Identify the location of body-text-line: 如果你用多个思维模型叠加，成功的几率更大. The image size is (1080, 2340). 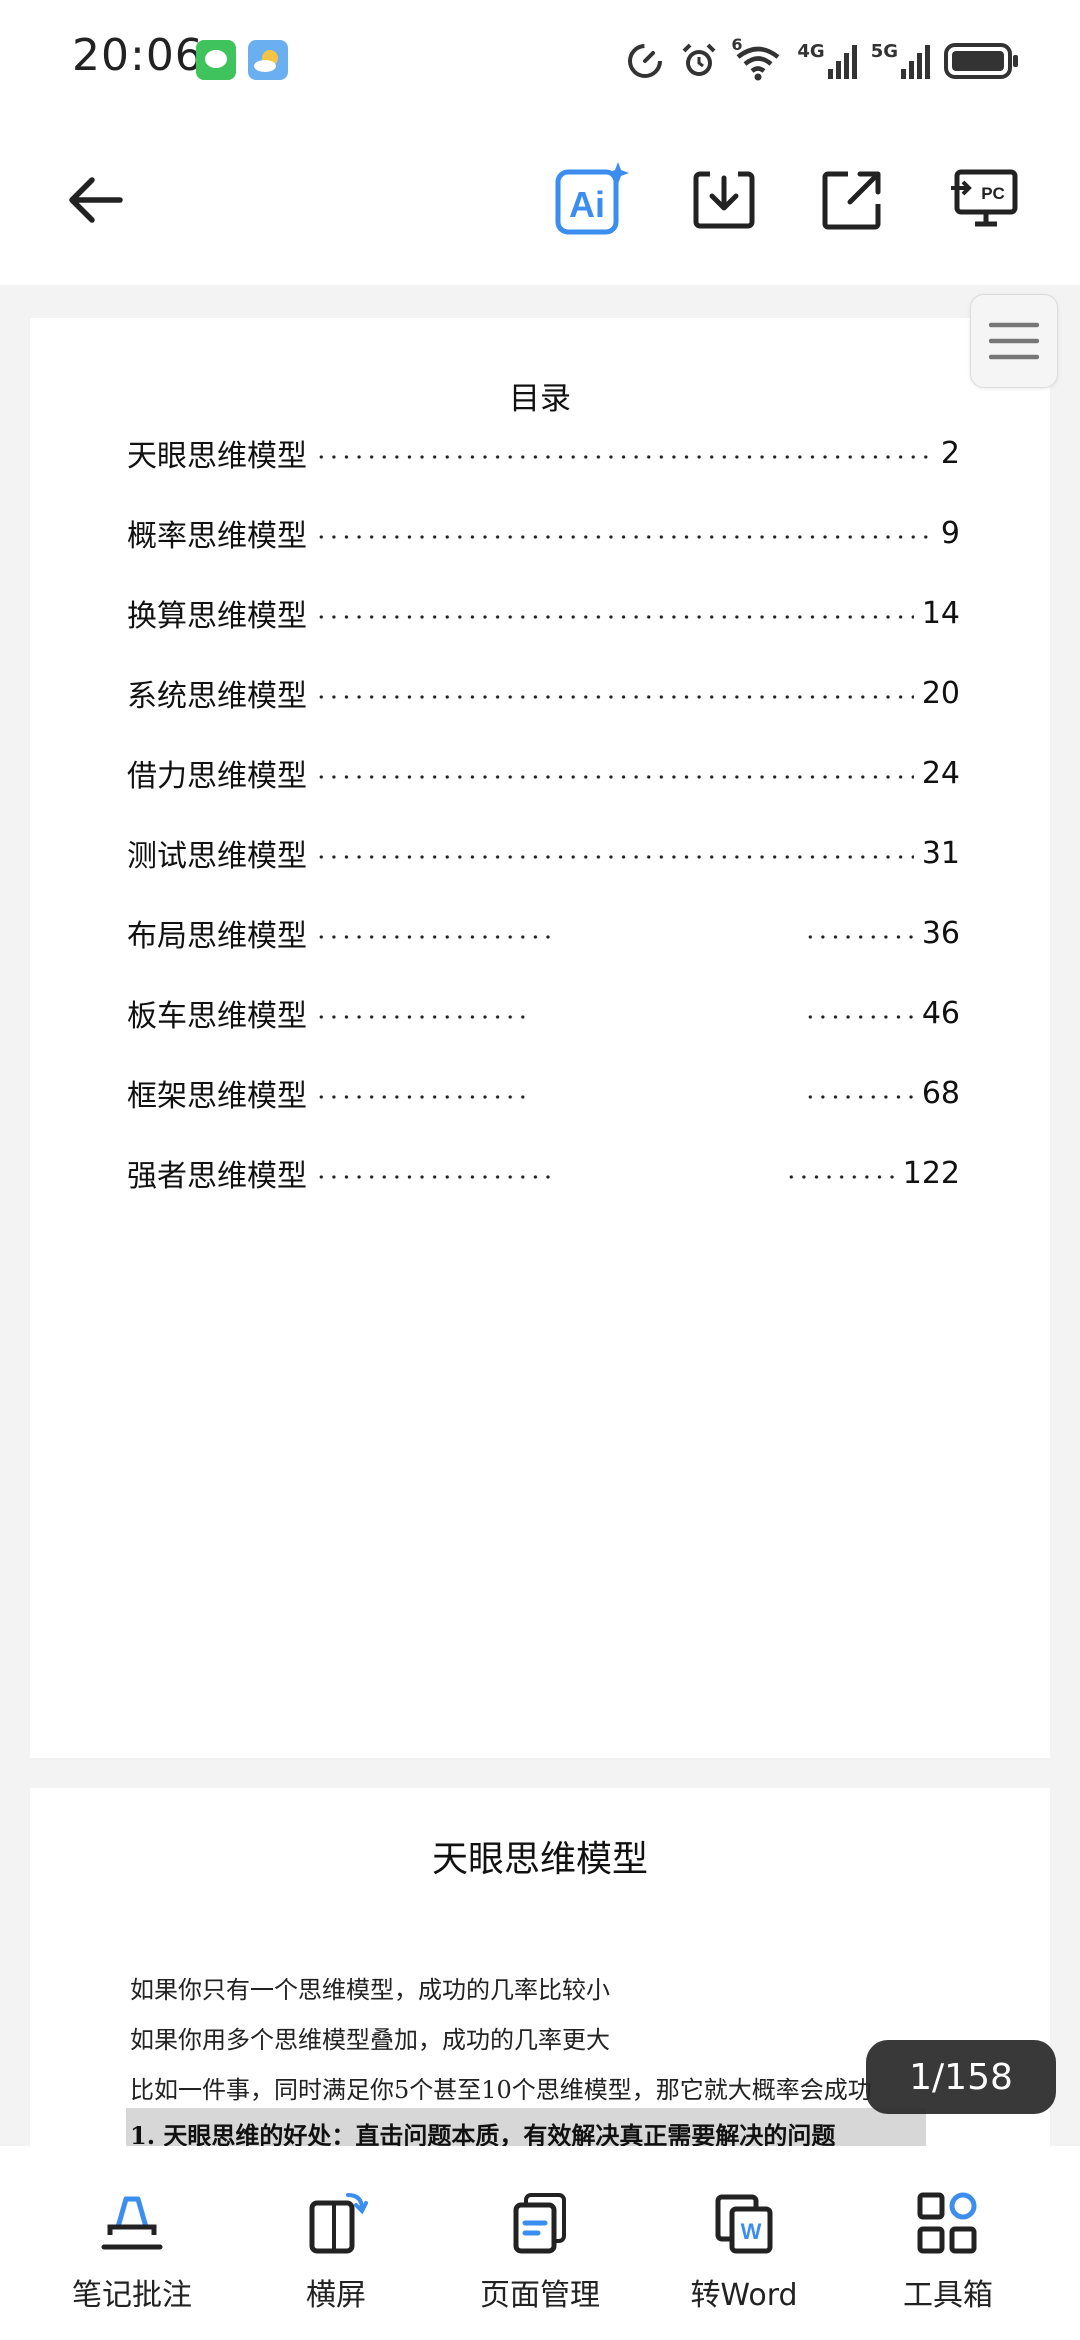
(370, 2040).